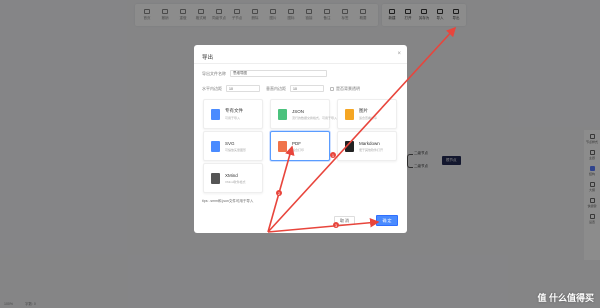 The width and height of the screenshot is (600, 308). I want to click on watermark-logo: 值 什么值得买, so click(565, 298).